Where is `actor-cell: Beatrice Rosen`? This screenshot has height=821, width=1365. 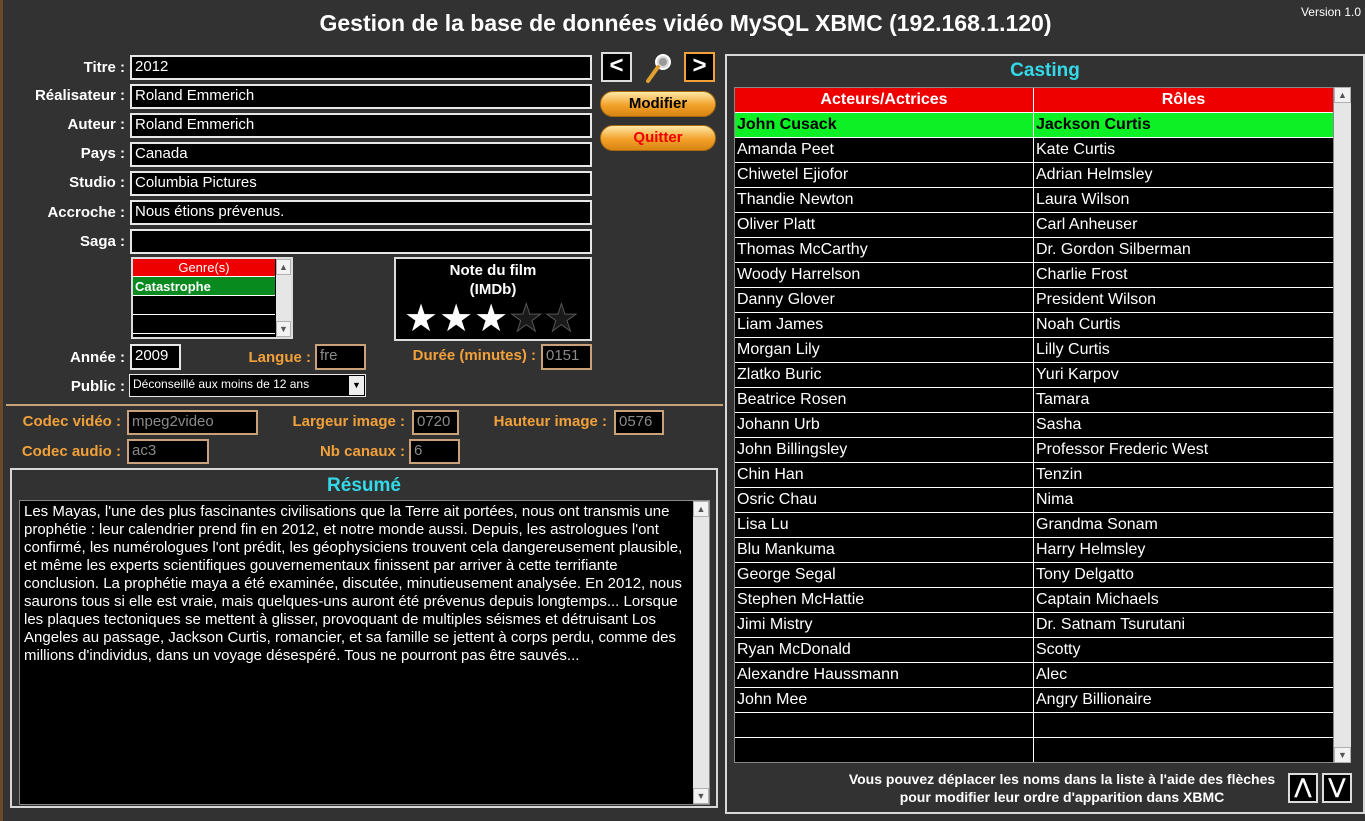
actor-cell: Beatrice Rosen is located at coordinates (884, 400).